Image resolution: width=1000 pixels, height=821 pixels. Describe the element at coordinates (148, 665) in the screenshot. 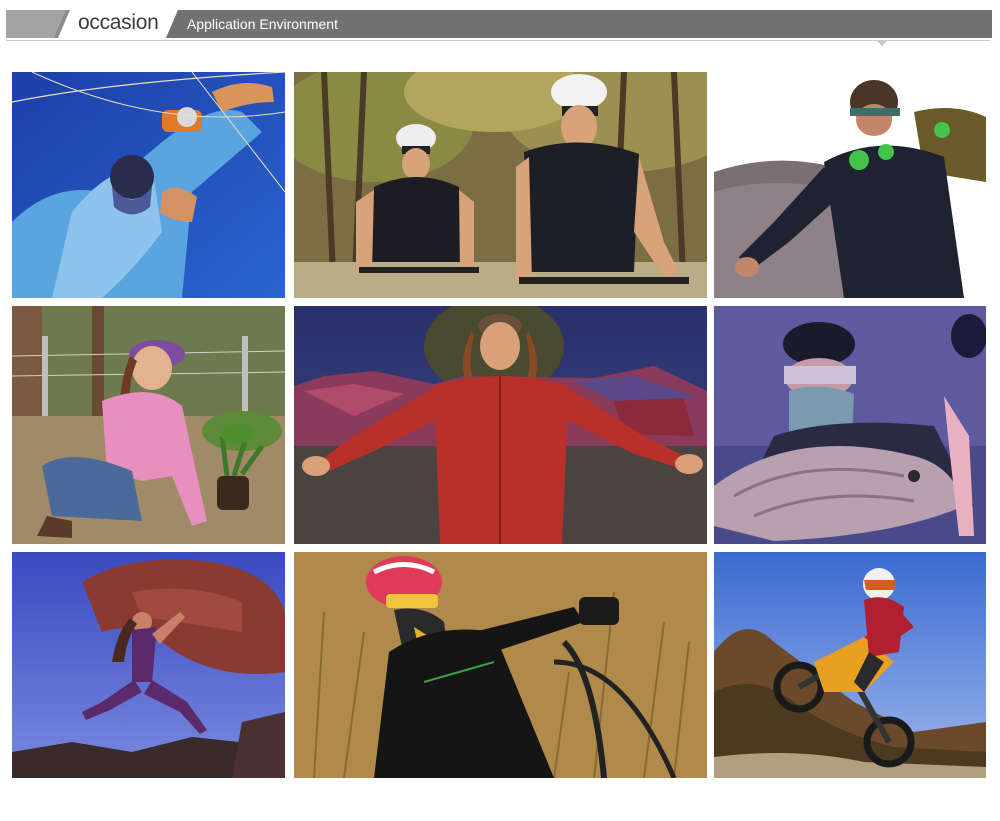

I see `photo-jumping-woman` at that location.